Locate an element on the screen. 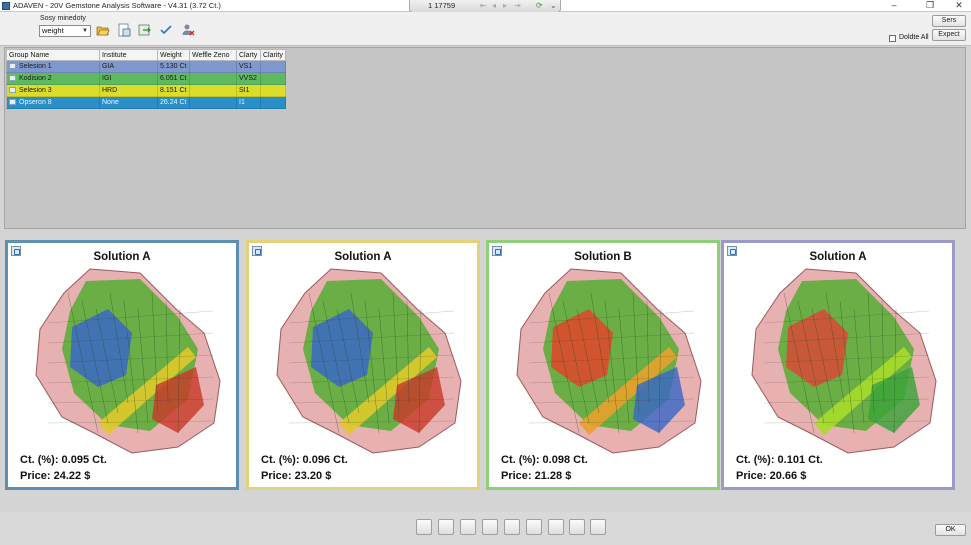  folder-open-icon is located at coordinates (103, 30).